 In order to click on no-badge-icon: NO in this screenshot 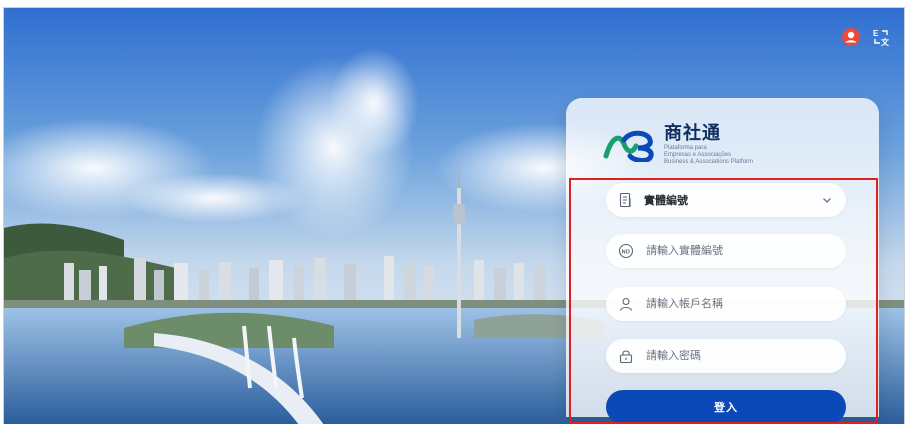, I will do `click(626, 251)`.